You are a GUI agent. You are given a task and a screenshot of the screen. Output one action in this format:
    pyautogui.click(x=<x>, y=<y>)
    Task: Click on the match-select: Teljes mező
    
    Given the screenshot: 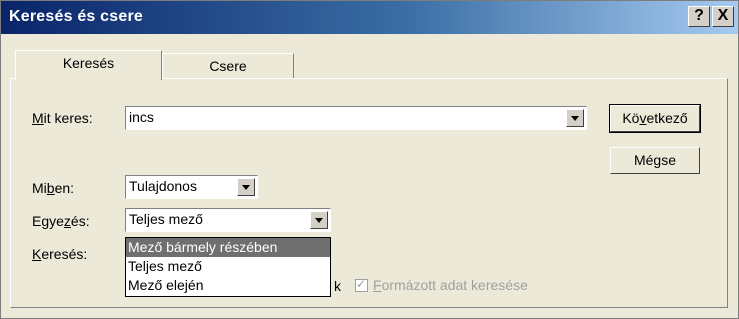 What is the action you would take?
    pyautogui.click(x=228, y=220)
    